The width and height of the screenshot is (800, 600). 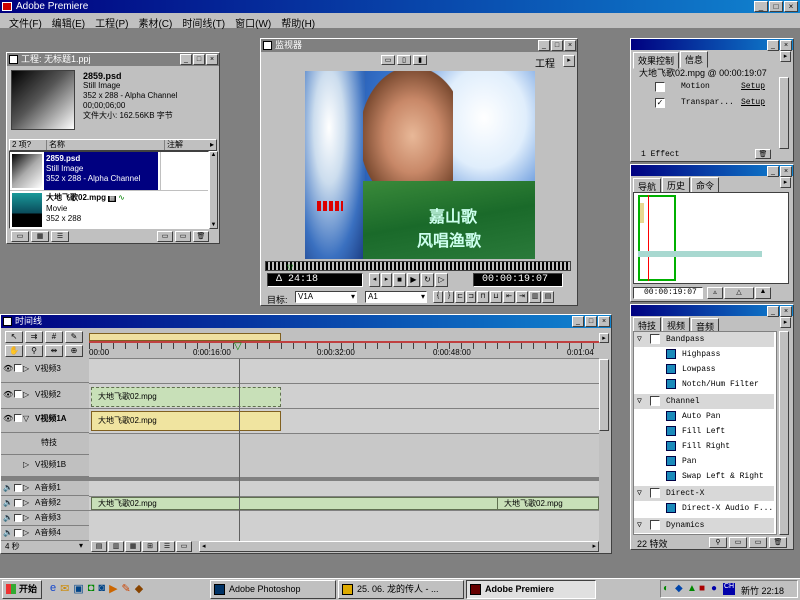 I want to click on menu-timeline: 时间线(T), so click(x=203, y=21).